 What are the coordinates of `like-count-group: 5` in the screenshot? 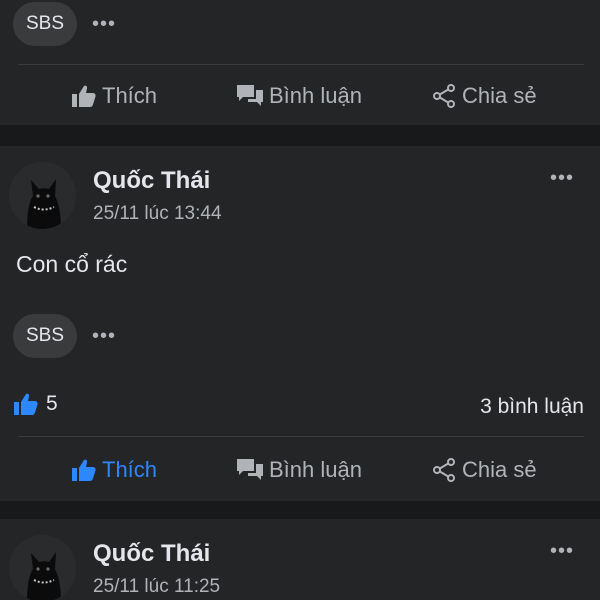 It's located at (36, 404).